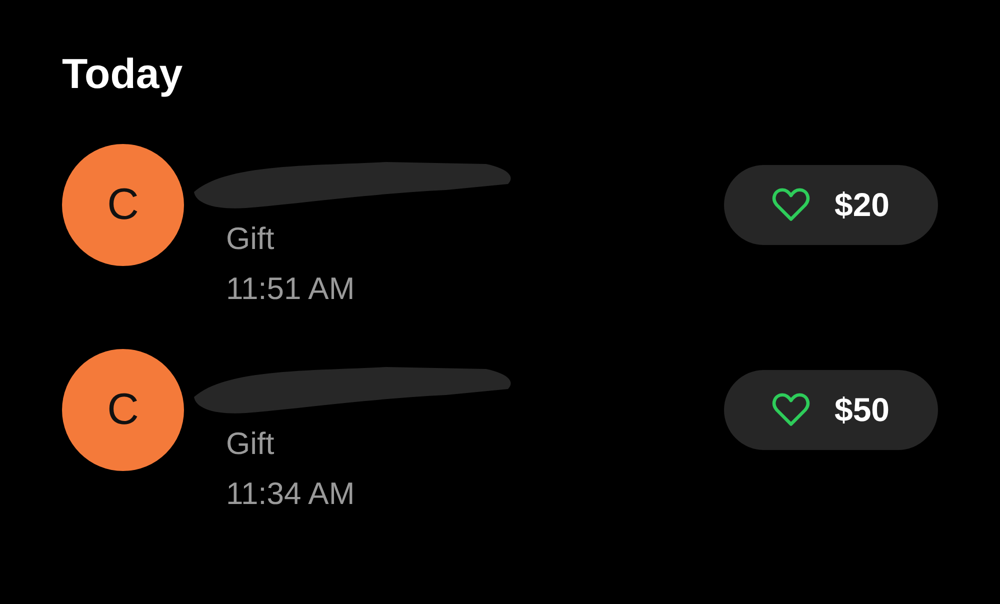 The height and width of the screenshot is (604, 1000). What do you see at coordinates (862, 205) in the screenshot?
I see `amount-text: $20` at bounding box center [862, 205].